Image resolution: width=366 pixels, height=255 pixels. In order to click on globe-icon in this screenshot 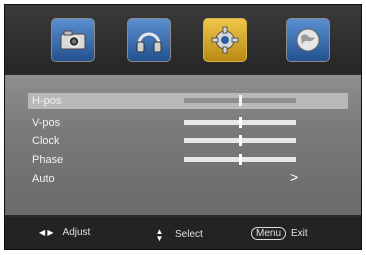, I will do `click(308, 40)`.